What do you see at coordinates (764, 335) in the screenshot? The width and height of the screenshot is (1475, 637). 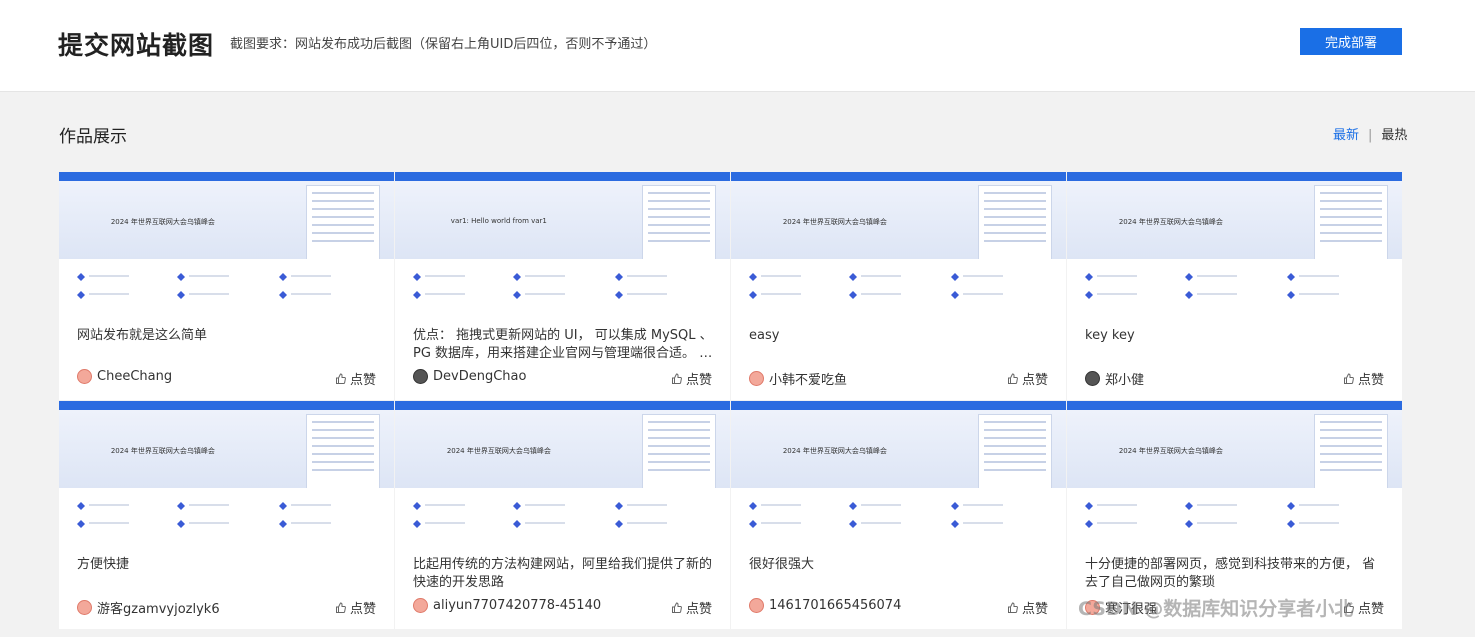 I see `card-description: easy` at bounding box center [764, 335].